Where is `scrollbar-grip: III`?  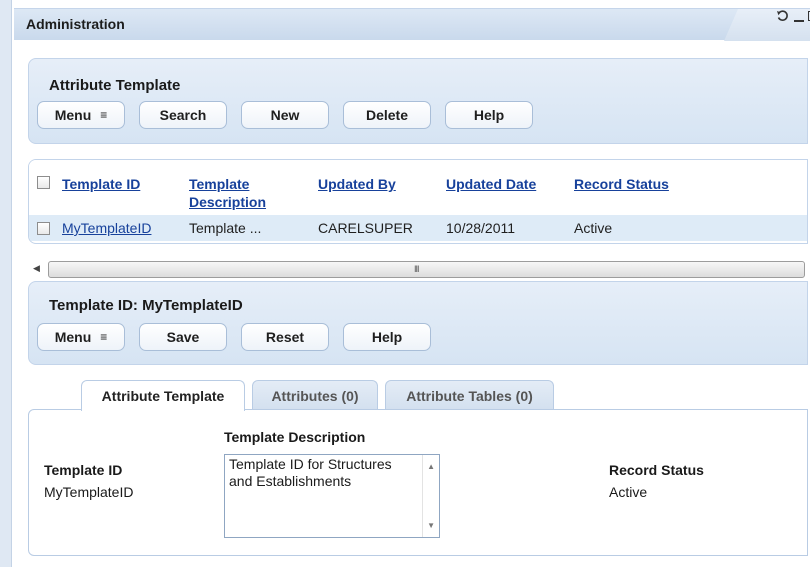
scrollbar-grip: III is located at coordinates (416, 269).